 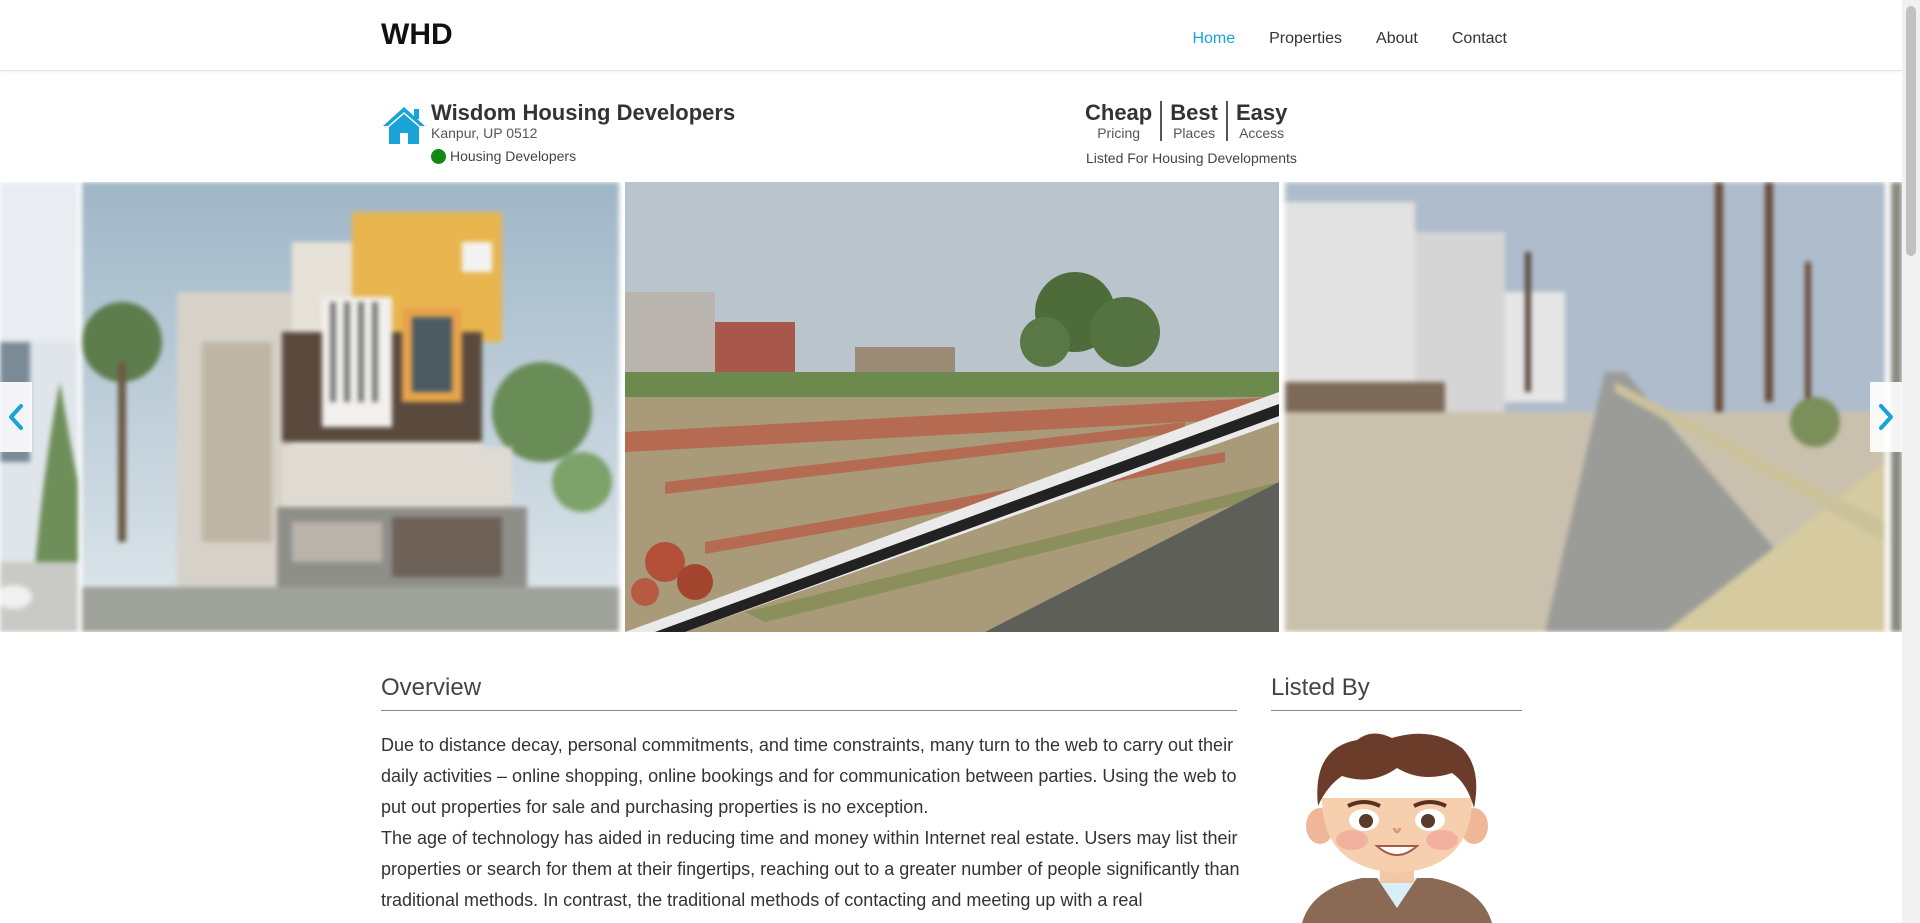 I want to click on brand-logo: WHD, so click(x=417, y=35).